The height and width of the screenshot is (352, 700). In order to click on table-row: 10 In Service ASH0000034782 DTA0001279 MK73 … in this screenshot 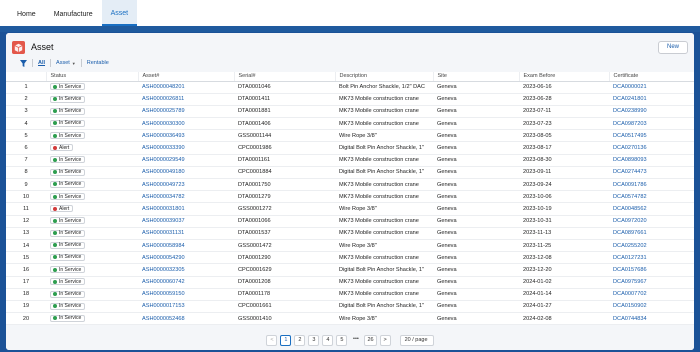, I will do `click(350, 197)`.